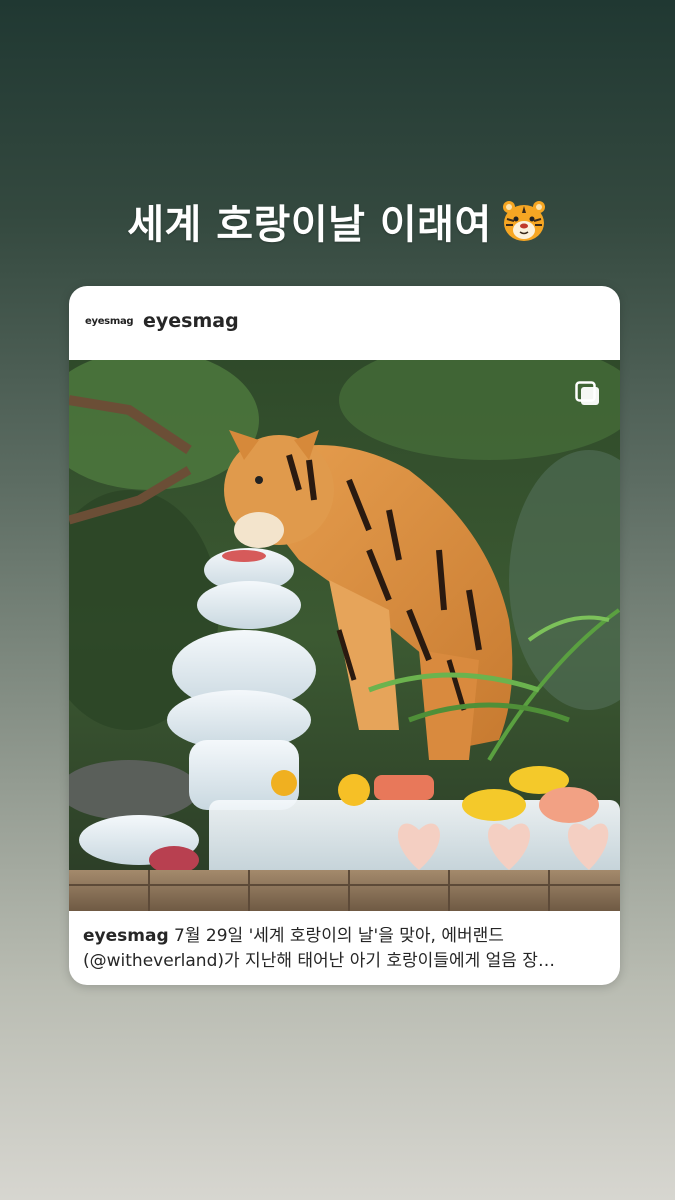 Image resolution: width=675 pixels, height=1200 pixels. I want to click on multiple-images-icon, so click(587, 393).